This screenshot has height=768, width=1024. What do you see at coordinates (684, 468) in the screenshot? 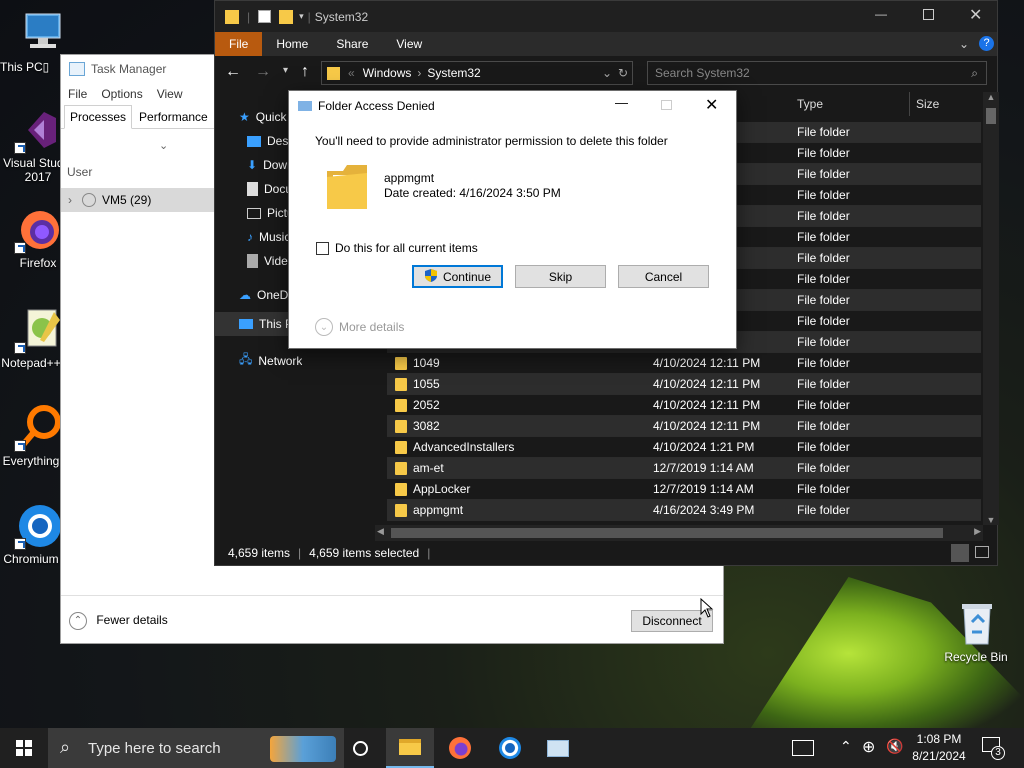
I see `file-row: am-et 12/7/2019 1:14 AM File folder` at bounding box center [684, 468].